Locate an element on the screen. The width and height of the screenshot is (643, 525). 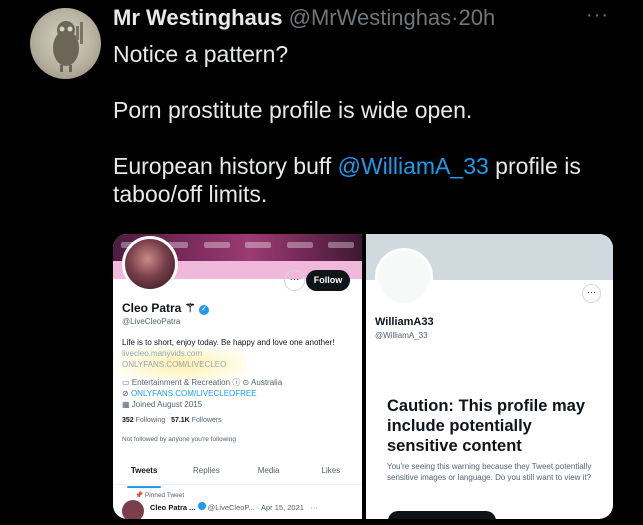
mention-link: @WilliamA_33 is located at coordinates (413, 166).